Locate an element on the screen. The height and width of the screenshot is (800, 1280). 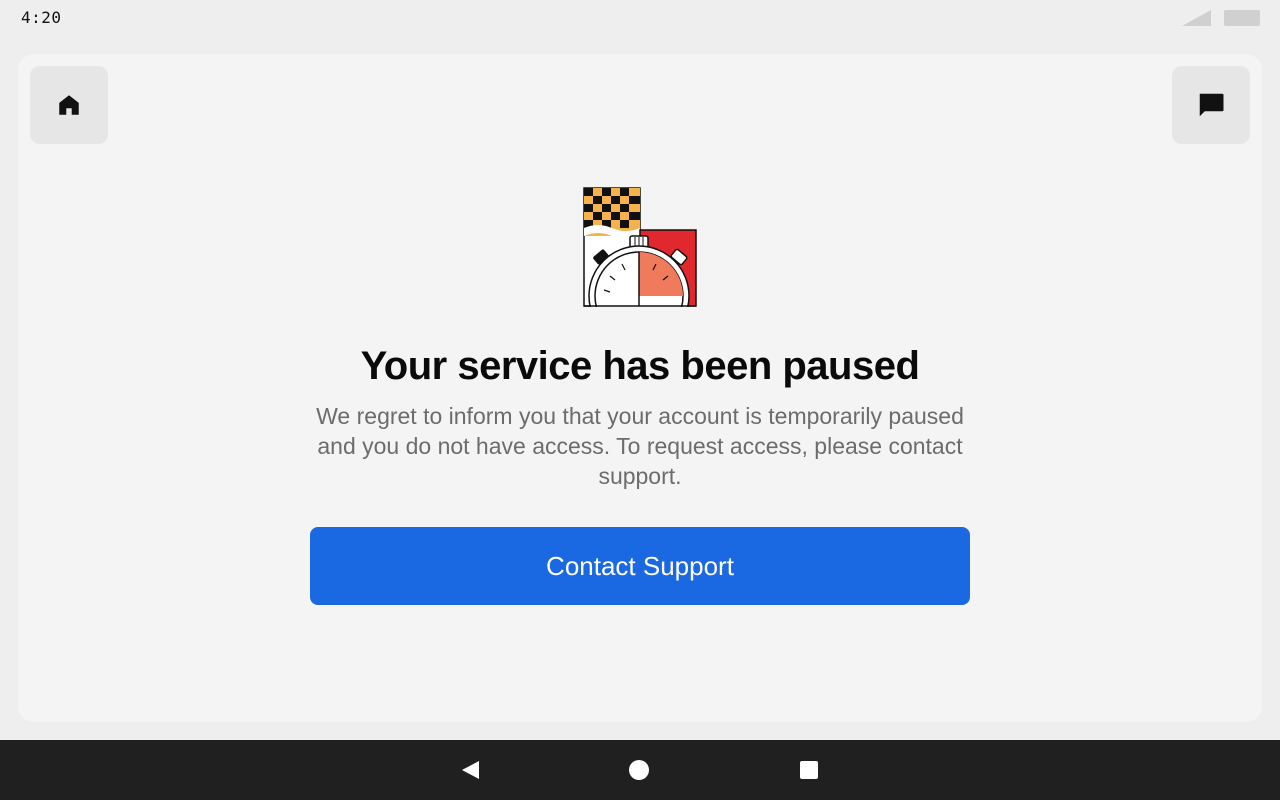
home-circle-icon is located at coordinates (639, 770).